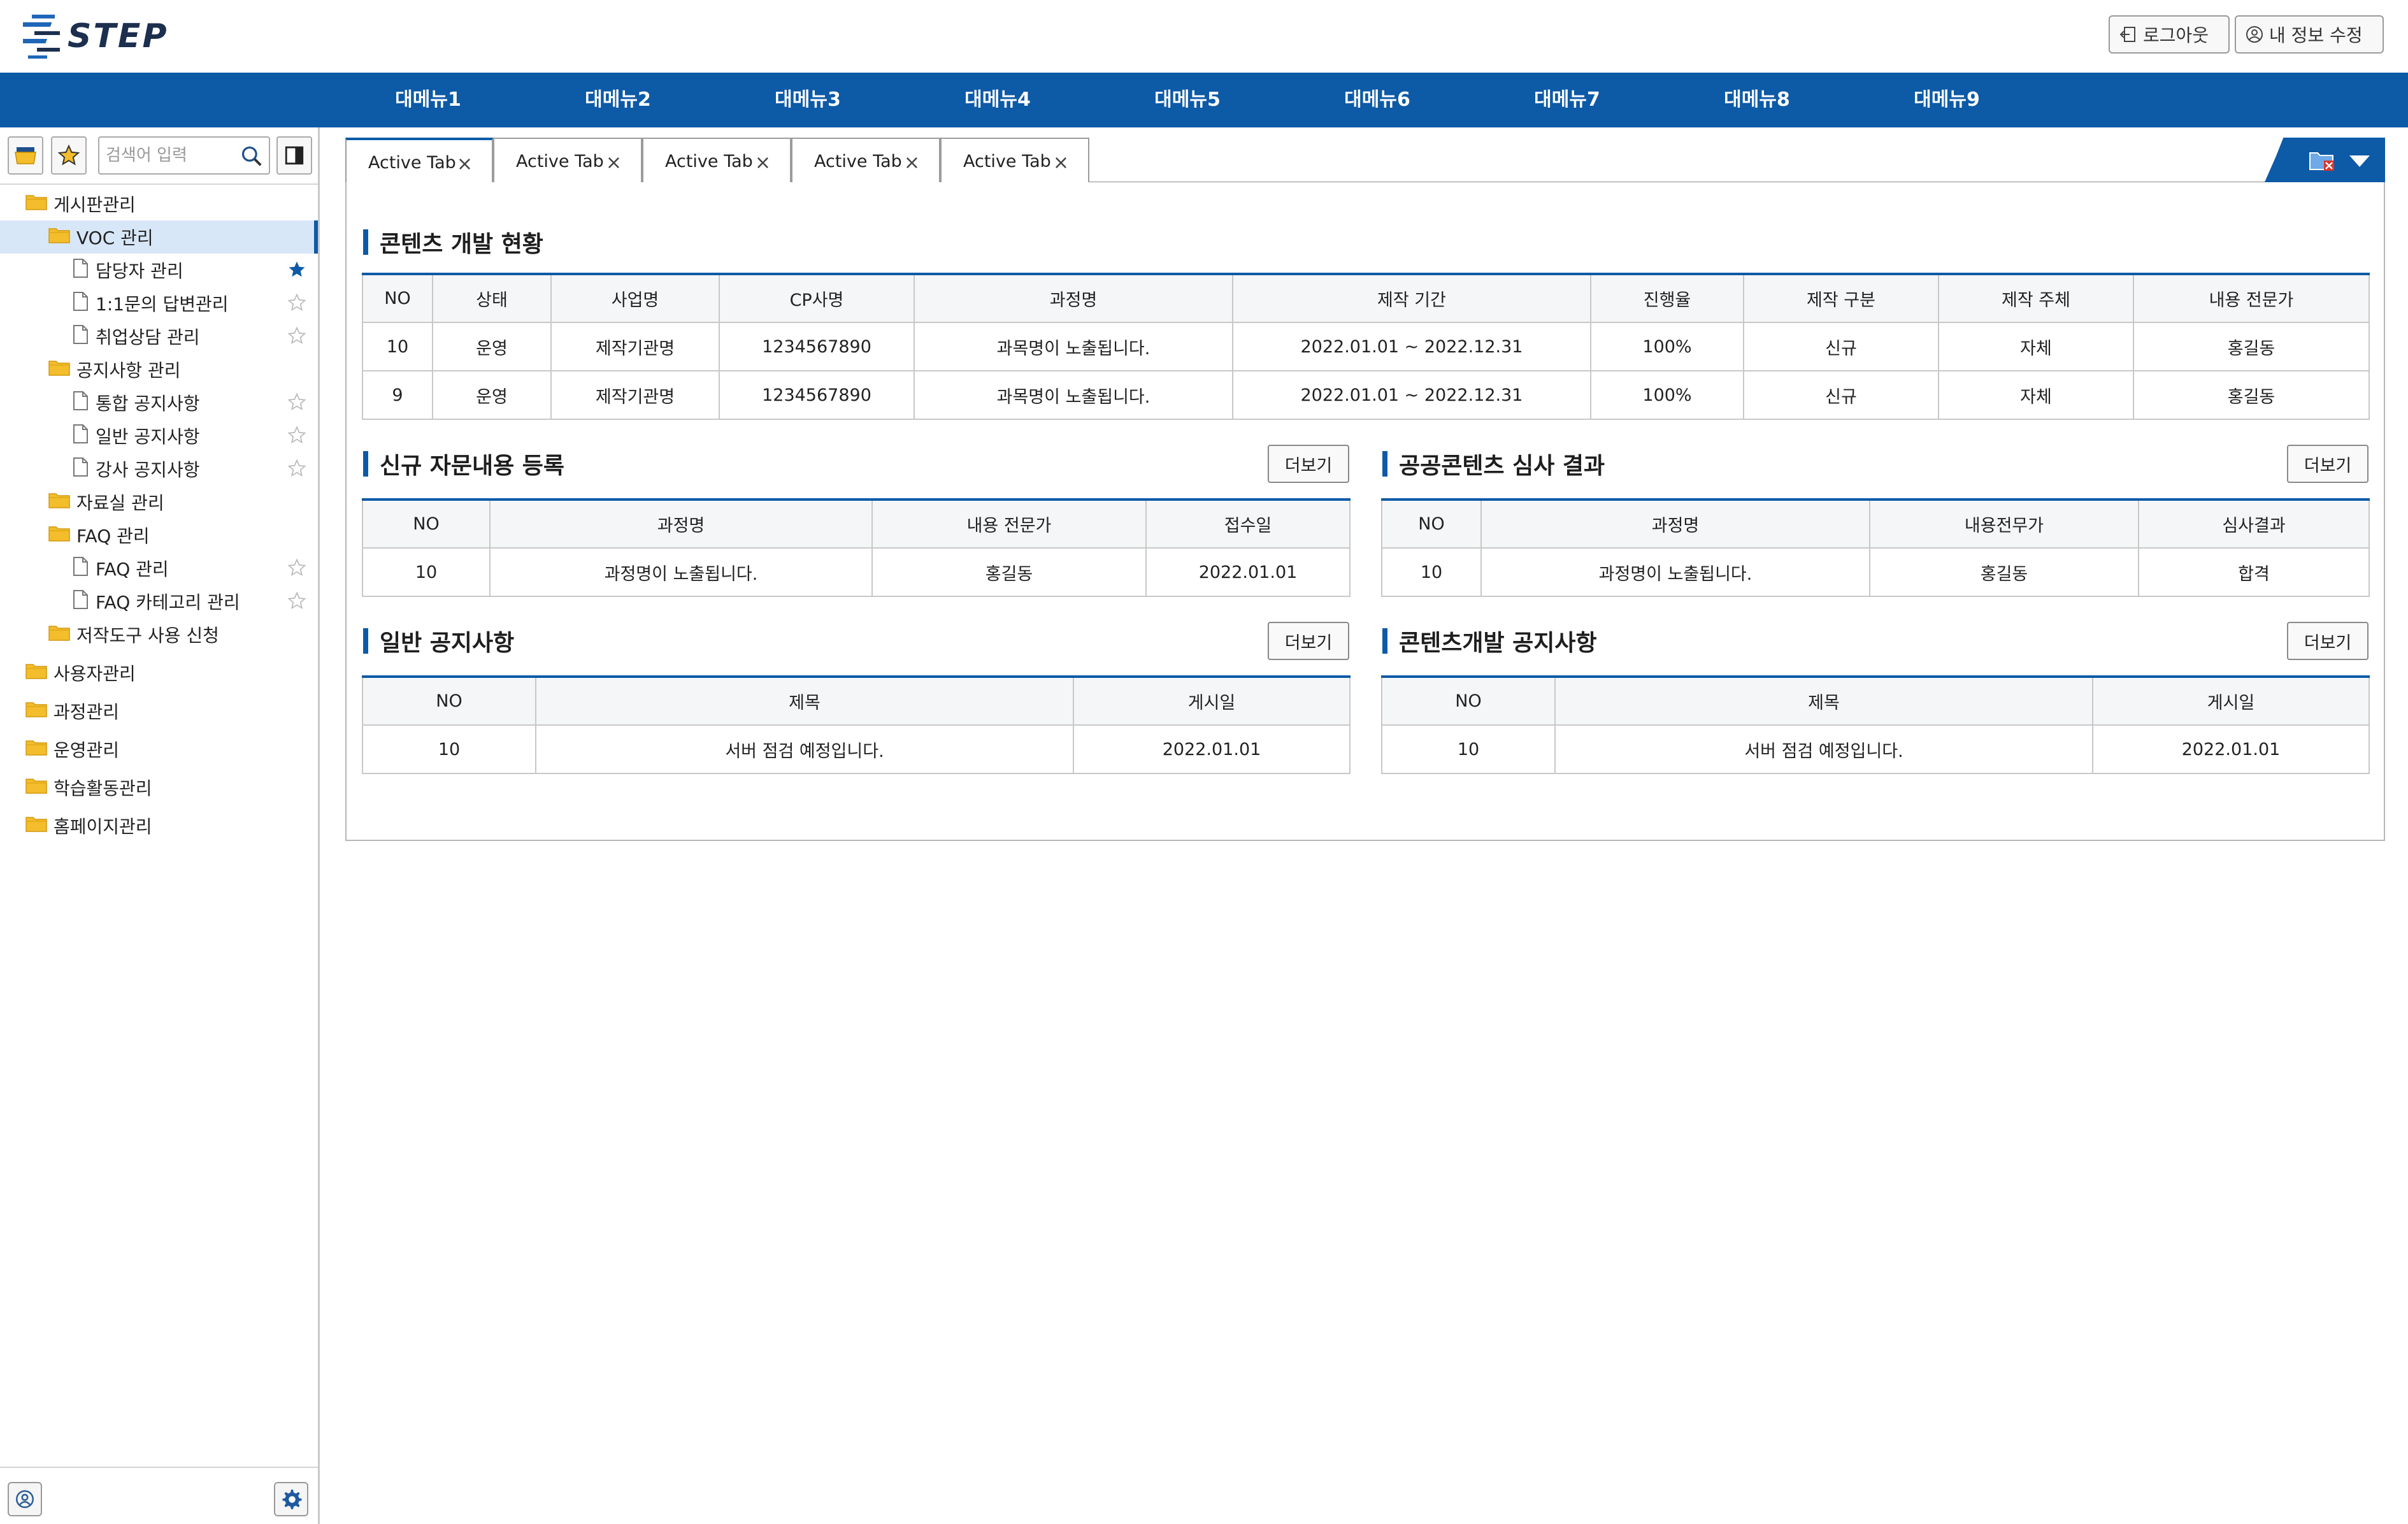  I want to click on sidebar-item-folder: 저작도구 사용 신청, so click(159, 634).